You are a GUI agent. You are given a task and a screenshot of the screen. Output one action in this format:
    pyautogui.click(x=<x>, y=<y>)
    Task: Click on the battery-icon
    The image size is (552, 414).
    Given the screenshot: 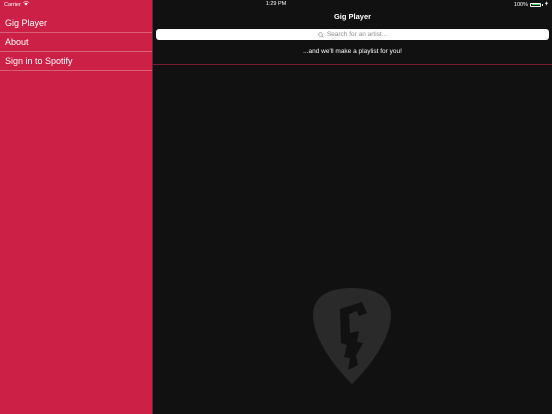 What is the action you would take?
    pyautogui.click(x=535, y=4)
    